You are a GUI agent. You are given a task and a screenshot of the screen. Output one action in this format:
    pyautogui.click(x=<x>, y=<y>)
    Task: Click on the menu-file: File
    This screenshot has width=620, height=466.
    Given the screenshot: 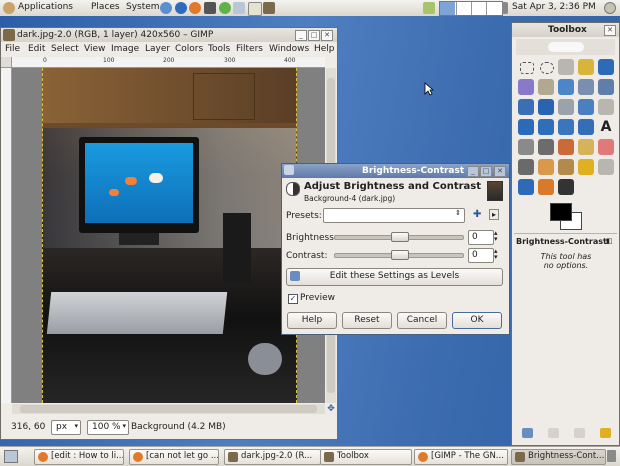 What is the action you would take?
    pyautogui.click(x=12, y=49)
    